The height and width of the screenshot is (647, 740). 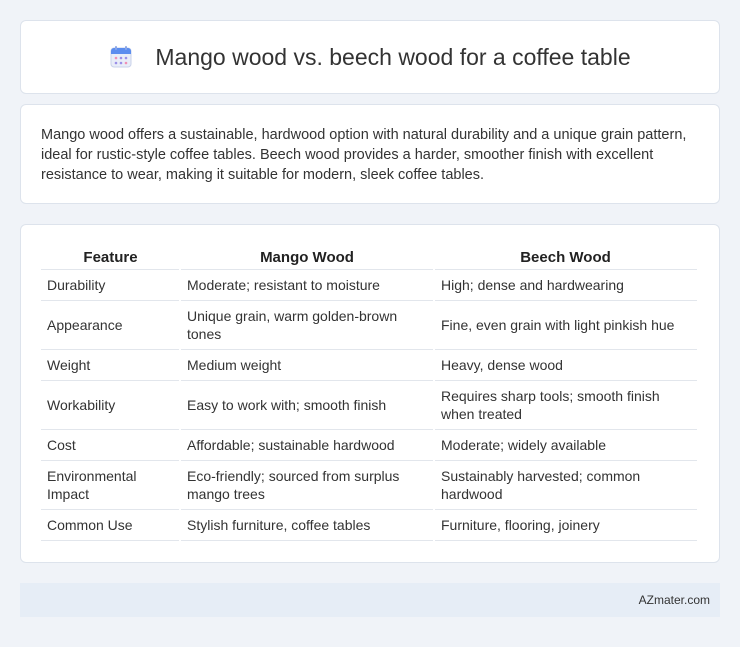 I want to click on table-row: Weight Medium weight Heavy, dense wood, so click(x=369, y=365).